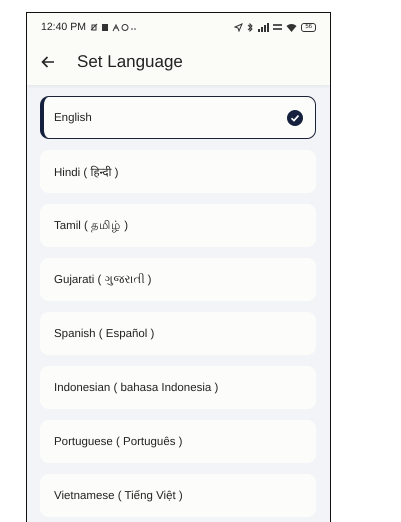 This screenshot has width=401, height=522. What do you see at coordinates (178, 225) in the screenshot?
I see `language-option: Tamil ( தமிழ் )` at bounding box center [178, 225].